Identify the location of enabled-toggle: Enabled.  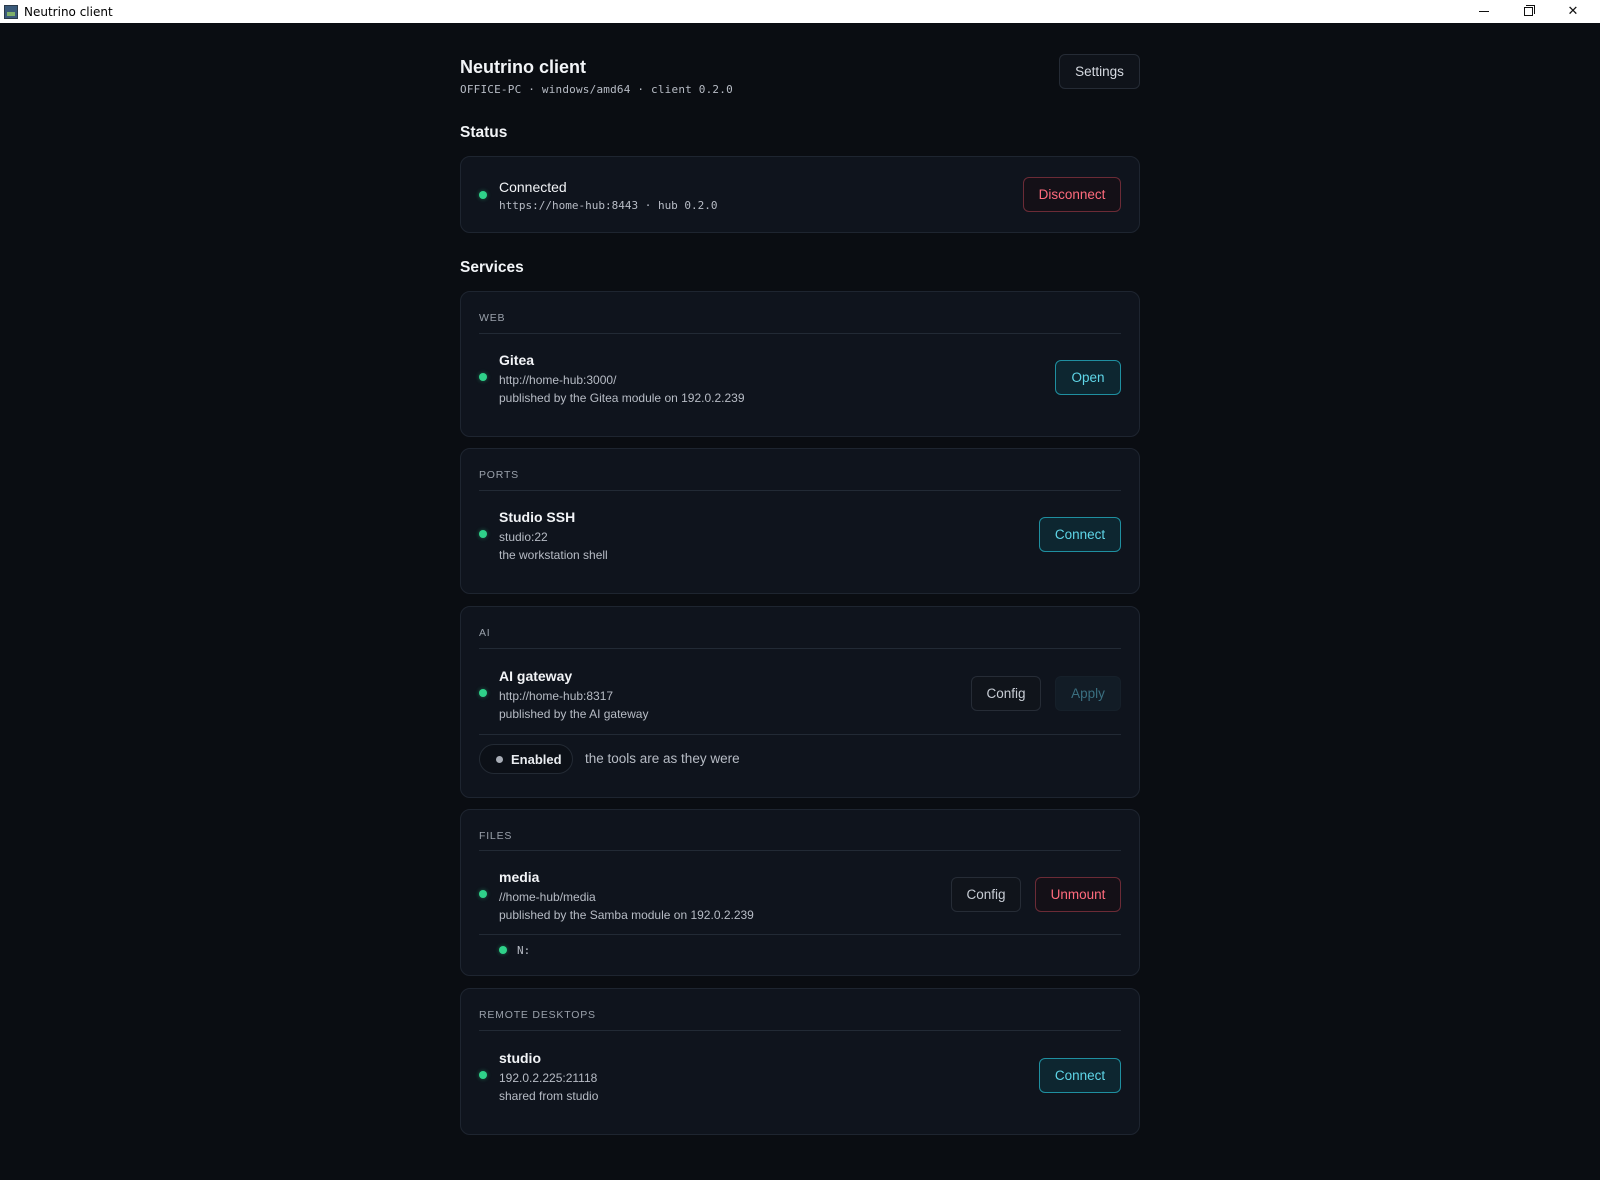
(526, 759).